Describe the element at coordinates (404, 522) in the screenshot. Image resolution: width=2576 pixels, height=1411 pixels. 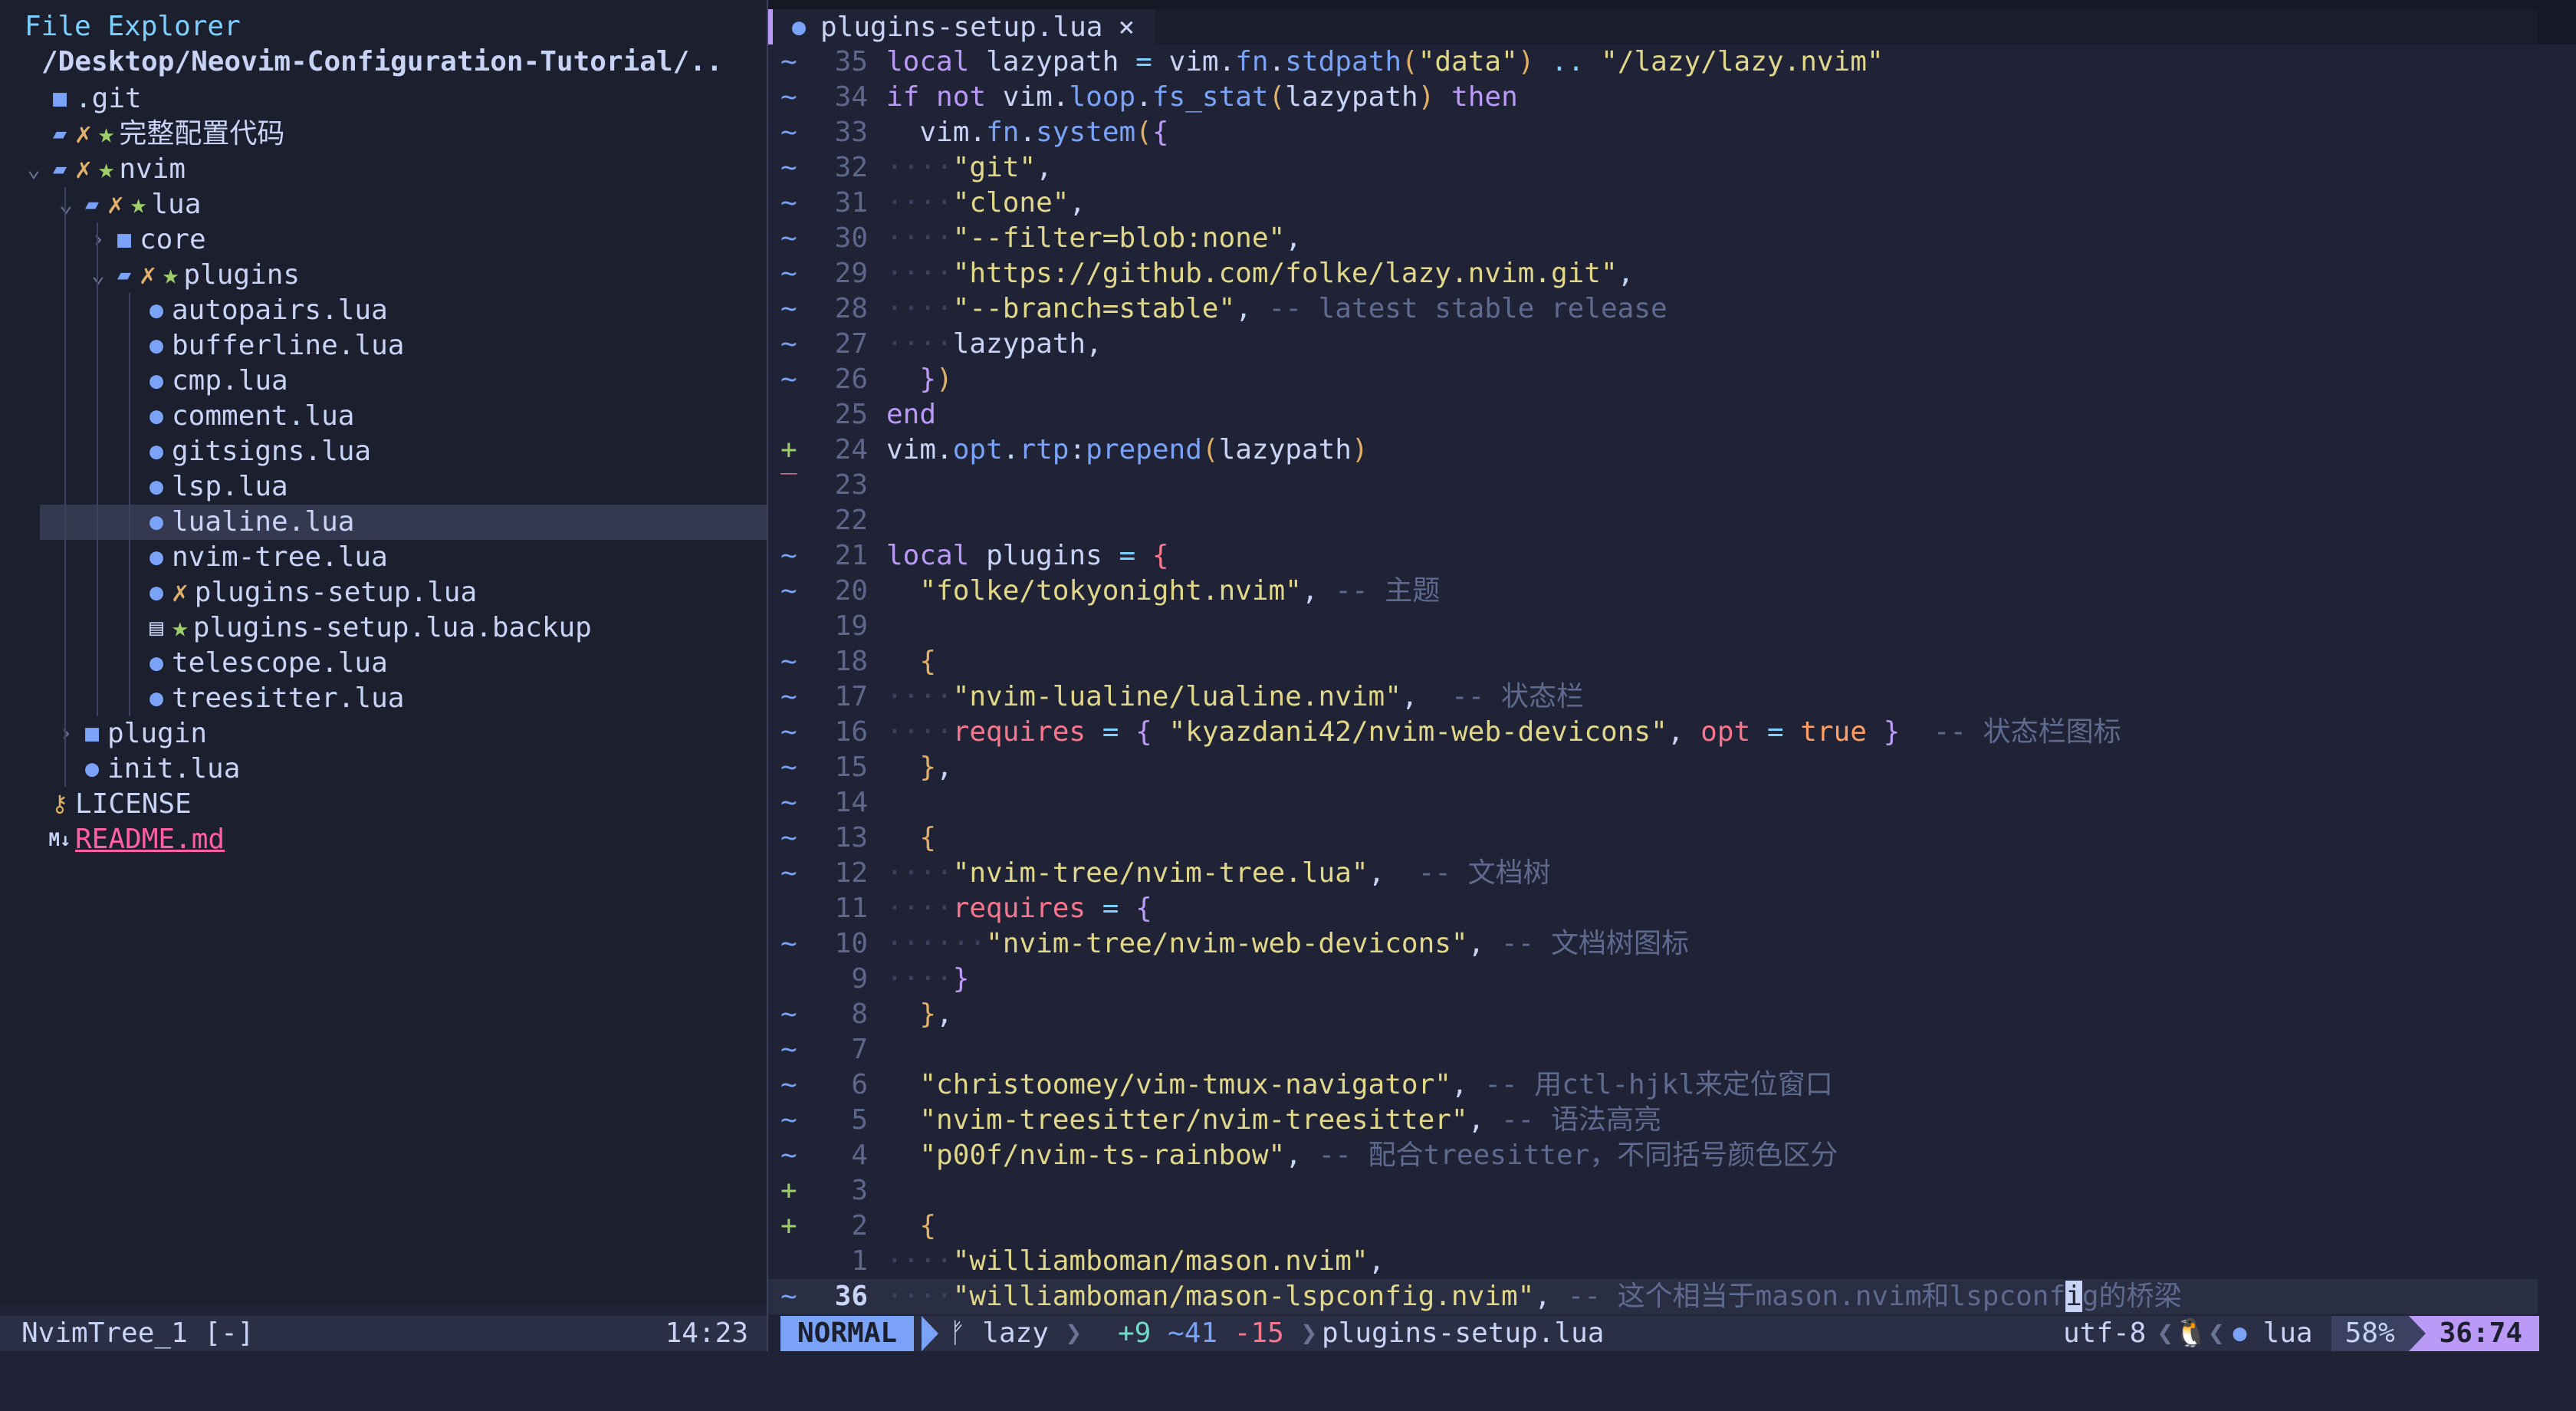
I see `tree-item: ● lualine.lua` at that location.